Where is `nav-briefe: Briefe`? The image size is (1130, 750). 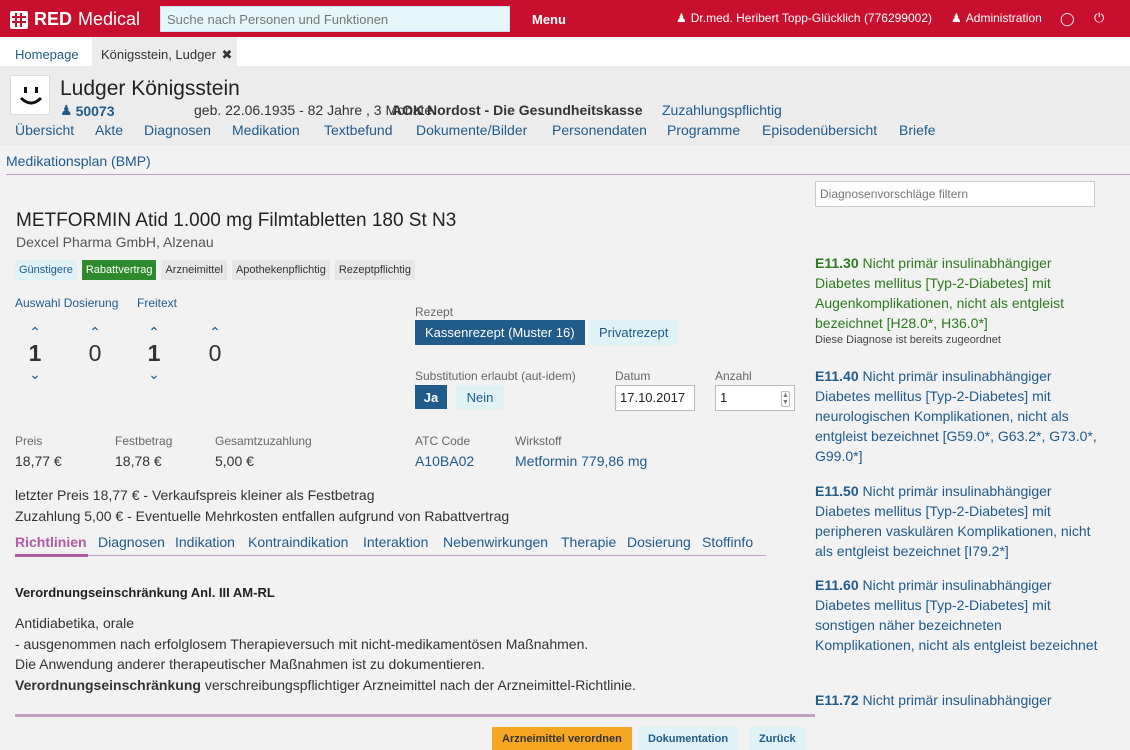
nav-briefe: Briefe is located at coordinates (917, 130).